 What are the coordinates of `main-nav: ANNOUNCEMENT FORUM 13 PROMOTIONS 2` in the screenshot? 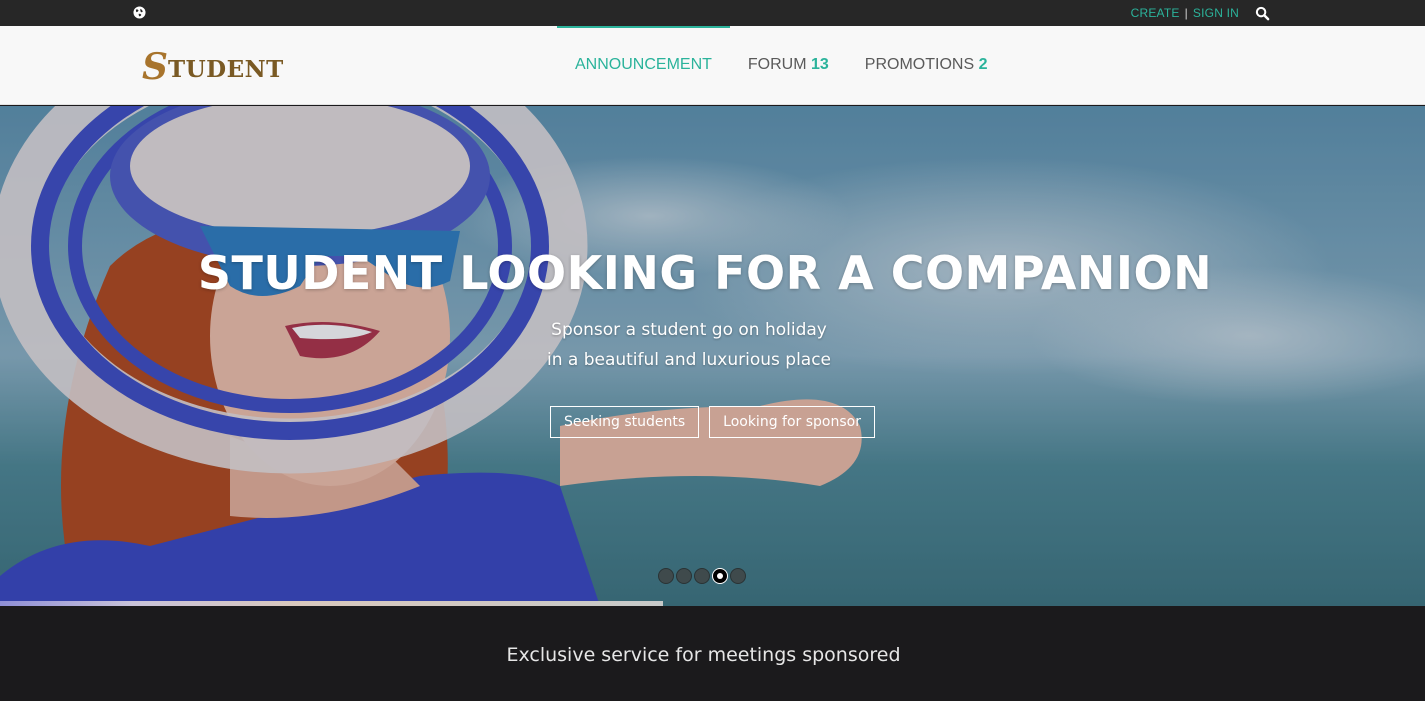 It's located at (781, 65).